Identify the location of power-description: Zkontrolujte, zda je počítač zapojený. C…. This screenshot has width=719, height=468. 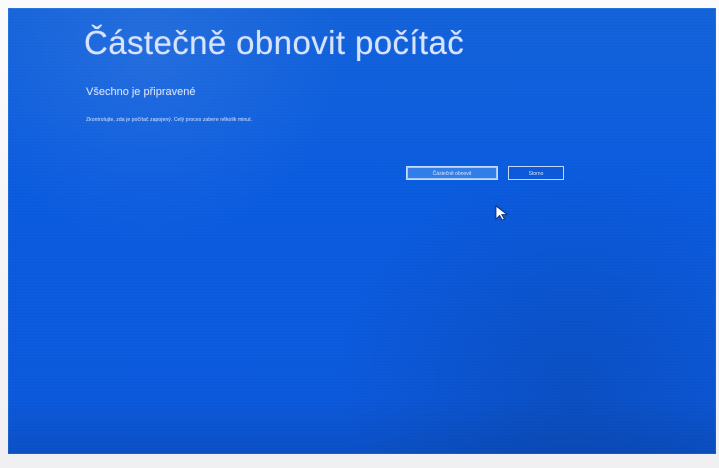
(169, 120).